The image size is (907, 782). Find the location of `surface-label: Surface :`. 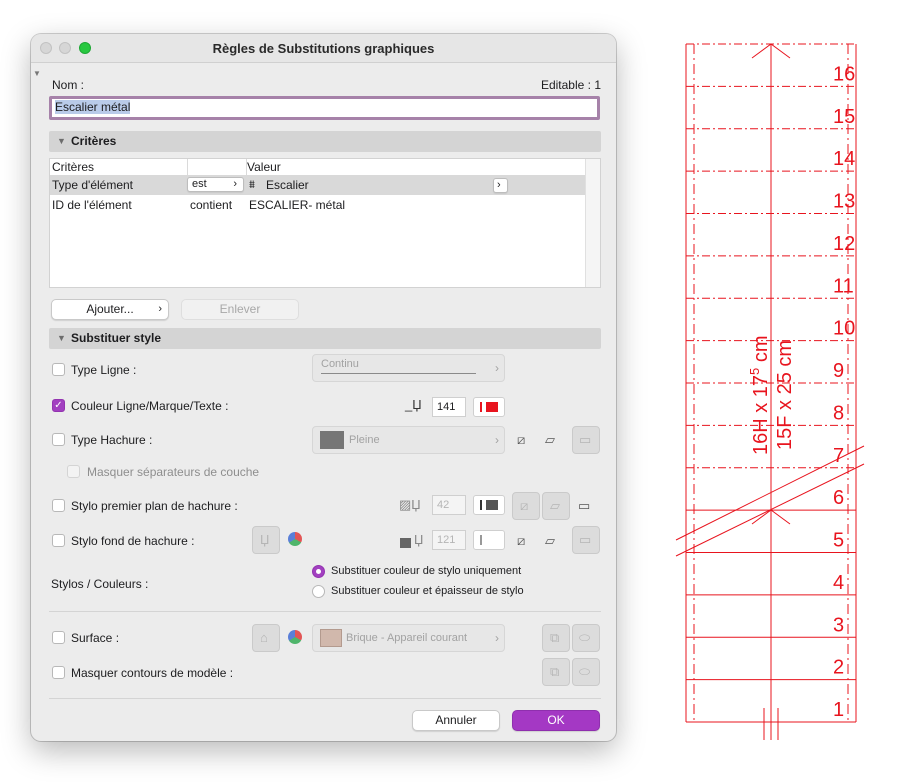

surface-label: Surface : is located at coordinates (95, 638).